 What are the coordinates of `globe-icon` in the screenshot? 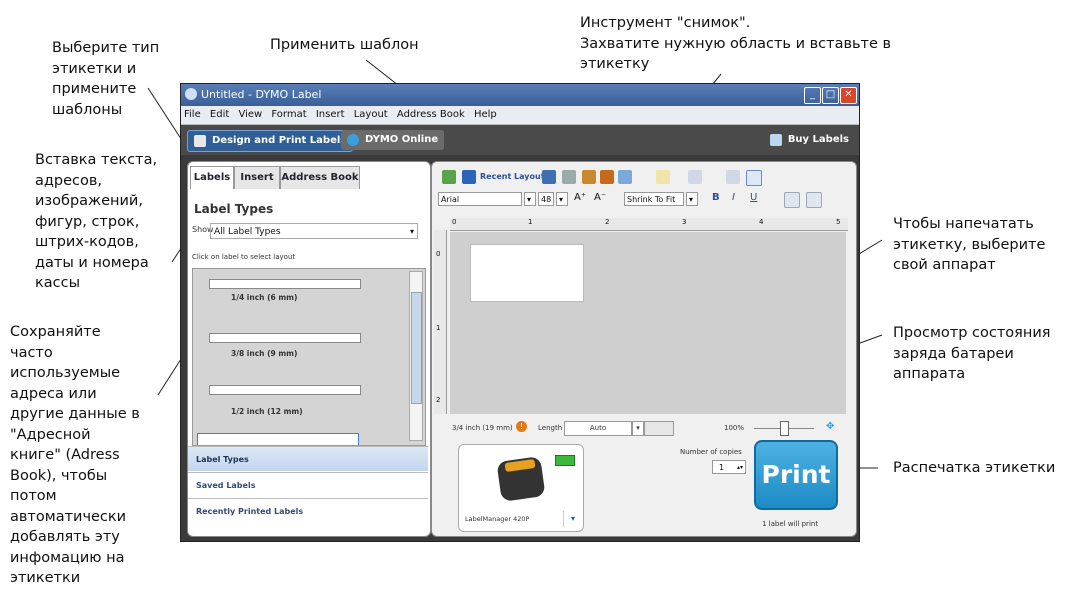 It's located at (353, 140).